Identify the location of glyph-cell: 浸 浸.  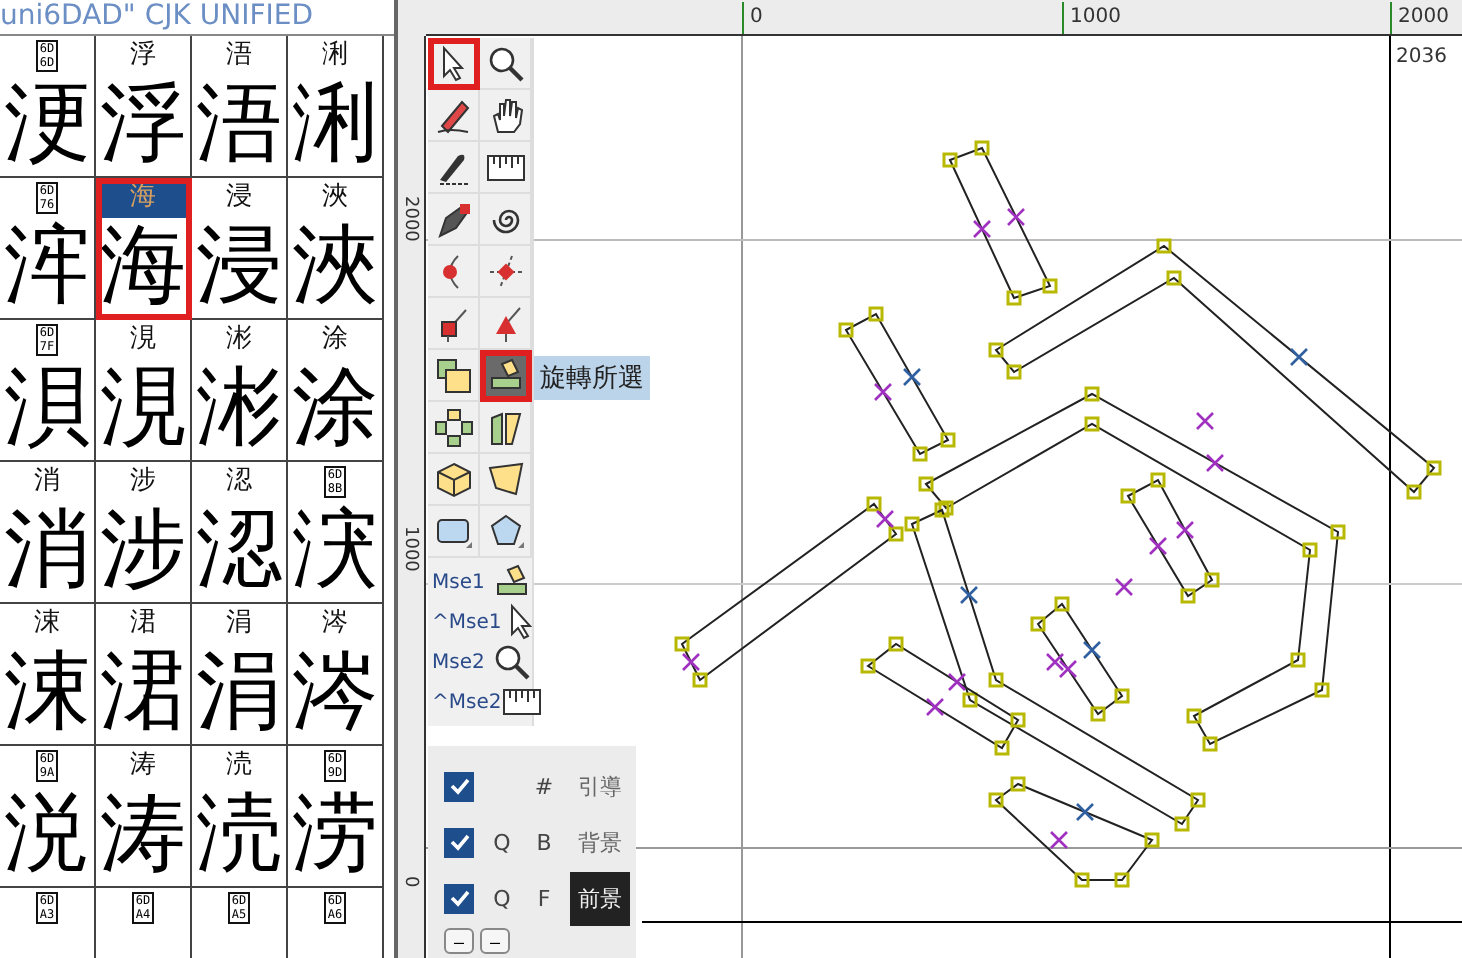
(240, 249).